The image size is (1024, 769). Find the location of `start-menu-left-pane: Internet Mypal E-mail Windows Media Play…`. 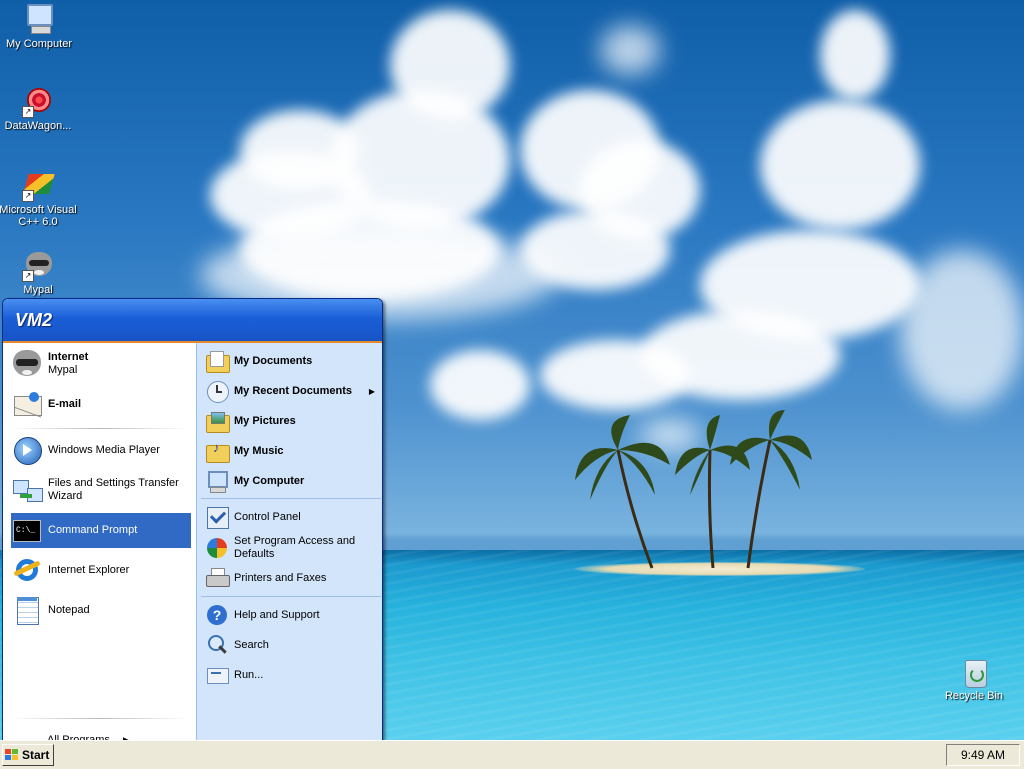

start-menu-left-pane: Internet Mypal E-mail Windows Media Play… is located at coordinates (99, 542).